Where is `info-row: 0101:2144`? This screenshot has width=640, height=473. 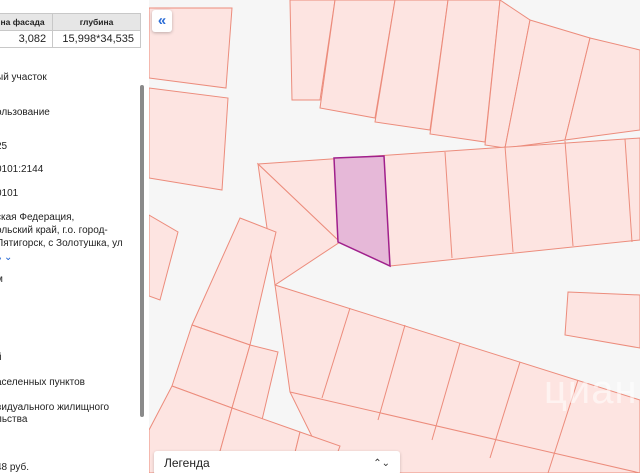 info-row: 0101:2144 is located at coordinates (22, 169).